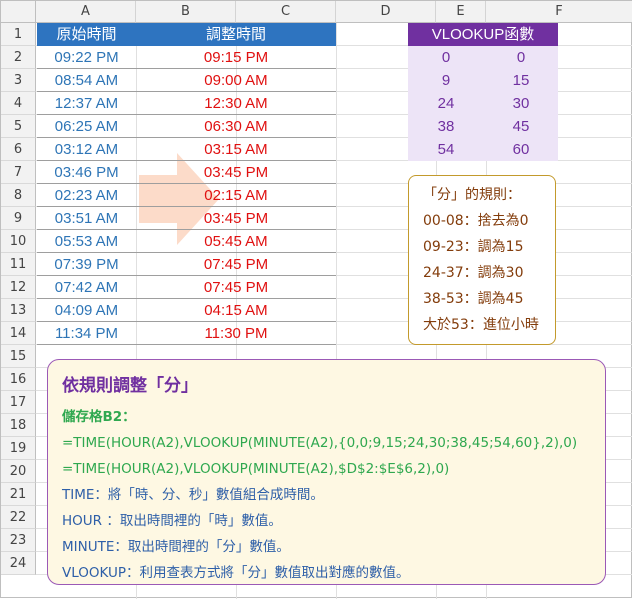  What do you see at coordinates (18, 149) in the screenshot?
I see `row-header: 6` at bounding box center [18, 149].